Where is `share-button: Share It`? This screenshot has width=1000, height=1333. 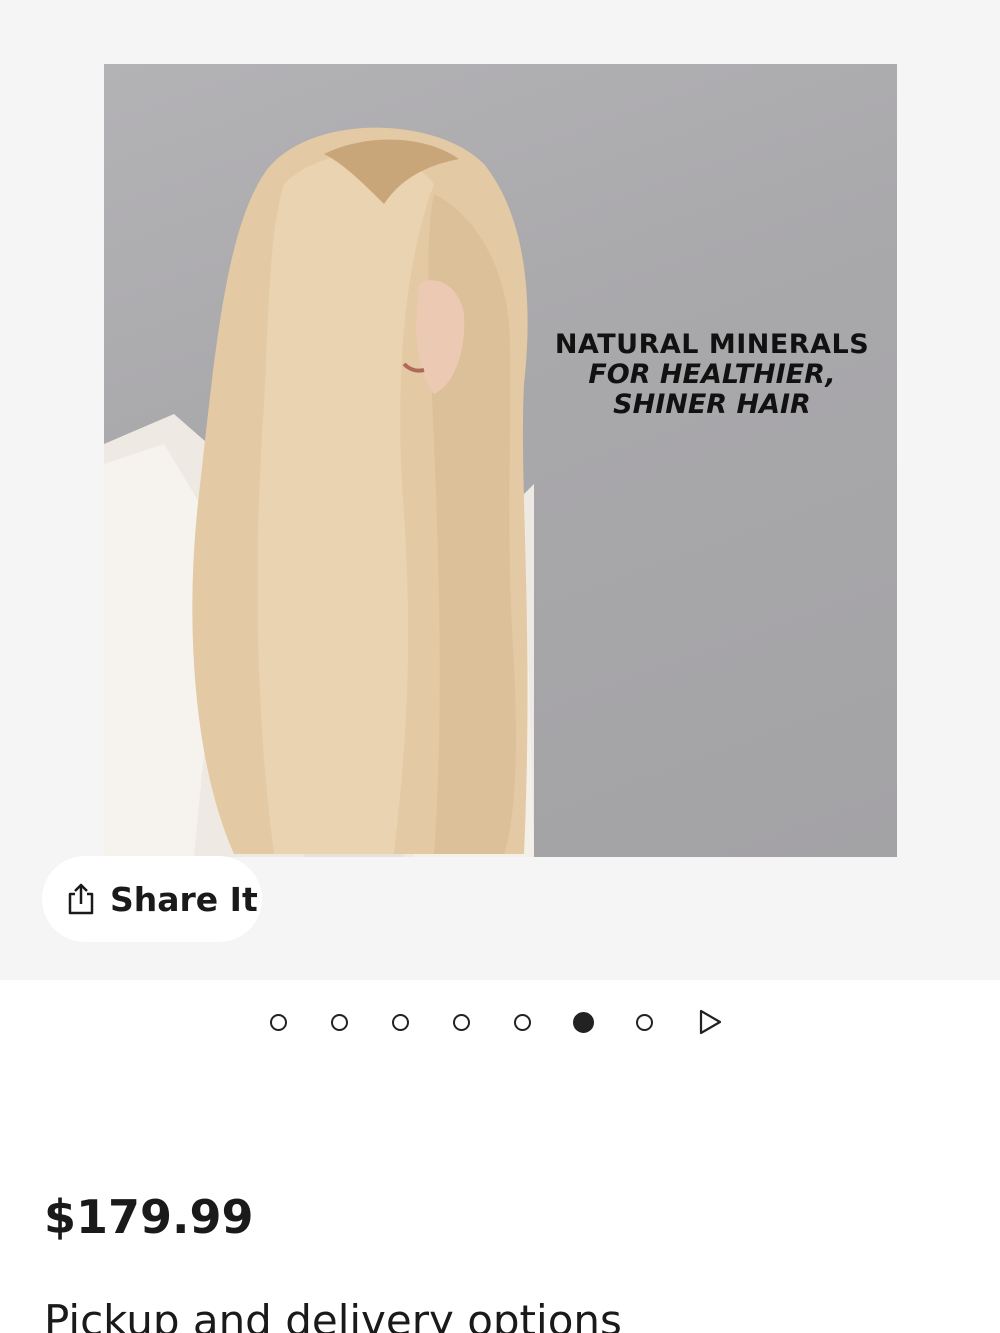
share-button: Share It is located at coordinates (152, 899).